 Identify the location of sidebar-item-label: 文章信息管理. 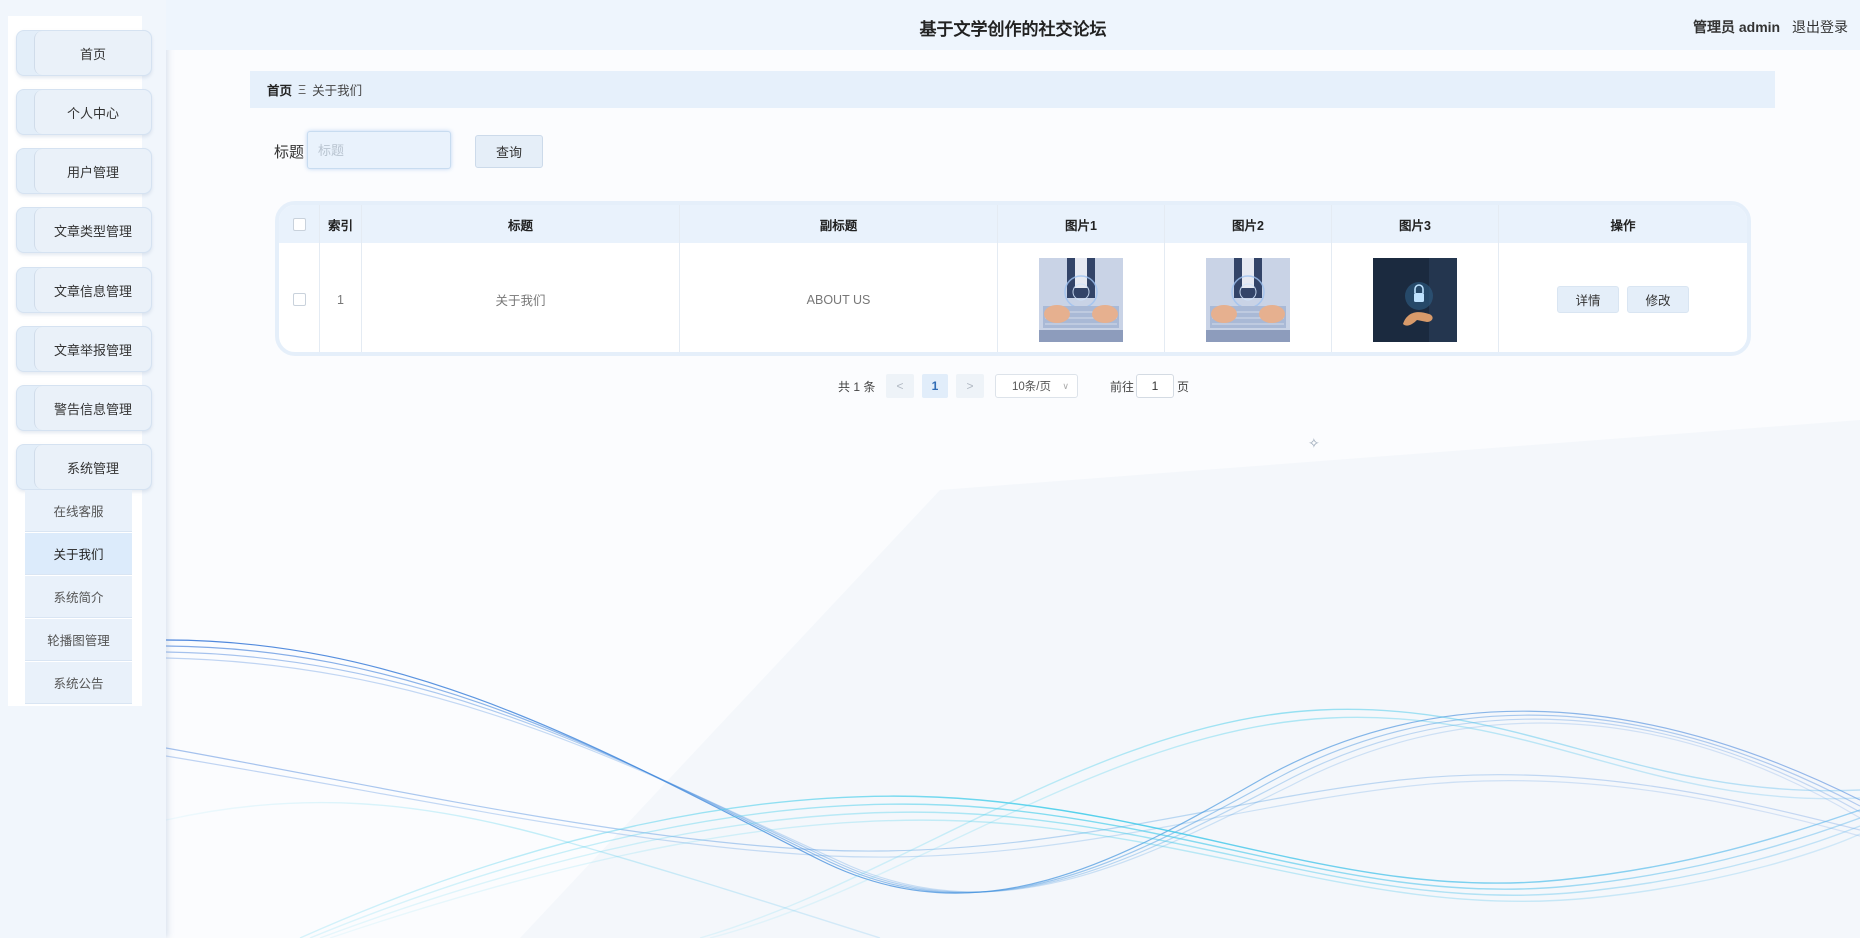
(92, 290).